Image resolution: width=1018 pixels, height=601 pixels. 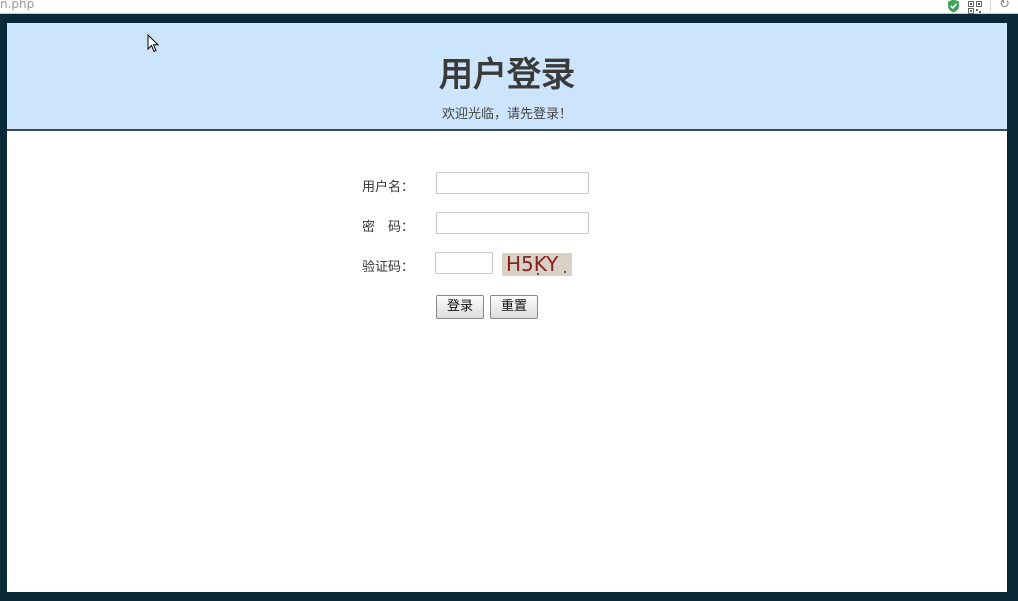 I want to click on login-button: 登录, so click(x=460, y=307).